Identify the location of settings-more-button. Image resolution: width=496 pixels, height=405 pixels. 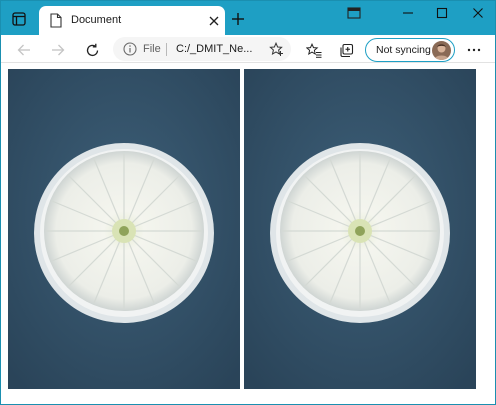
(474, 50).